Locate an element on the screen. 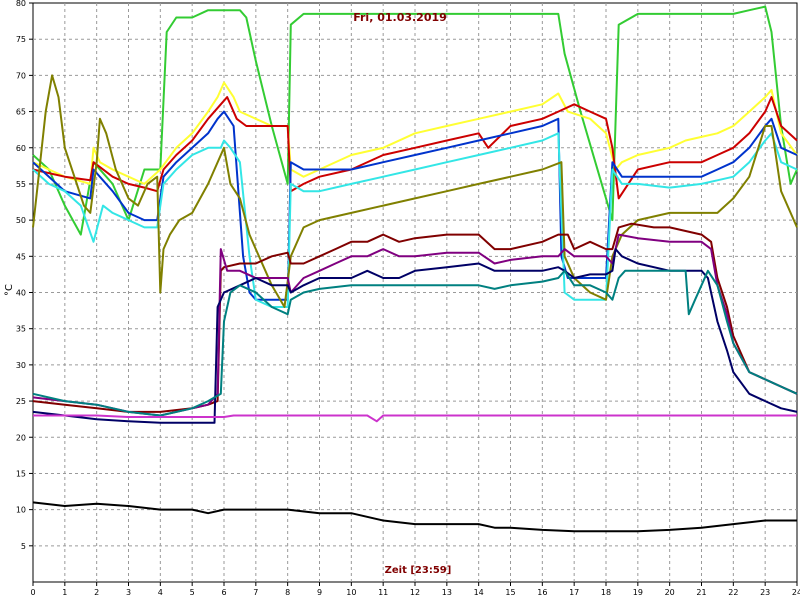  x-tick-label: 22 is located at coordinates (733, 592).